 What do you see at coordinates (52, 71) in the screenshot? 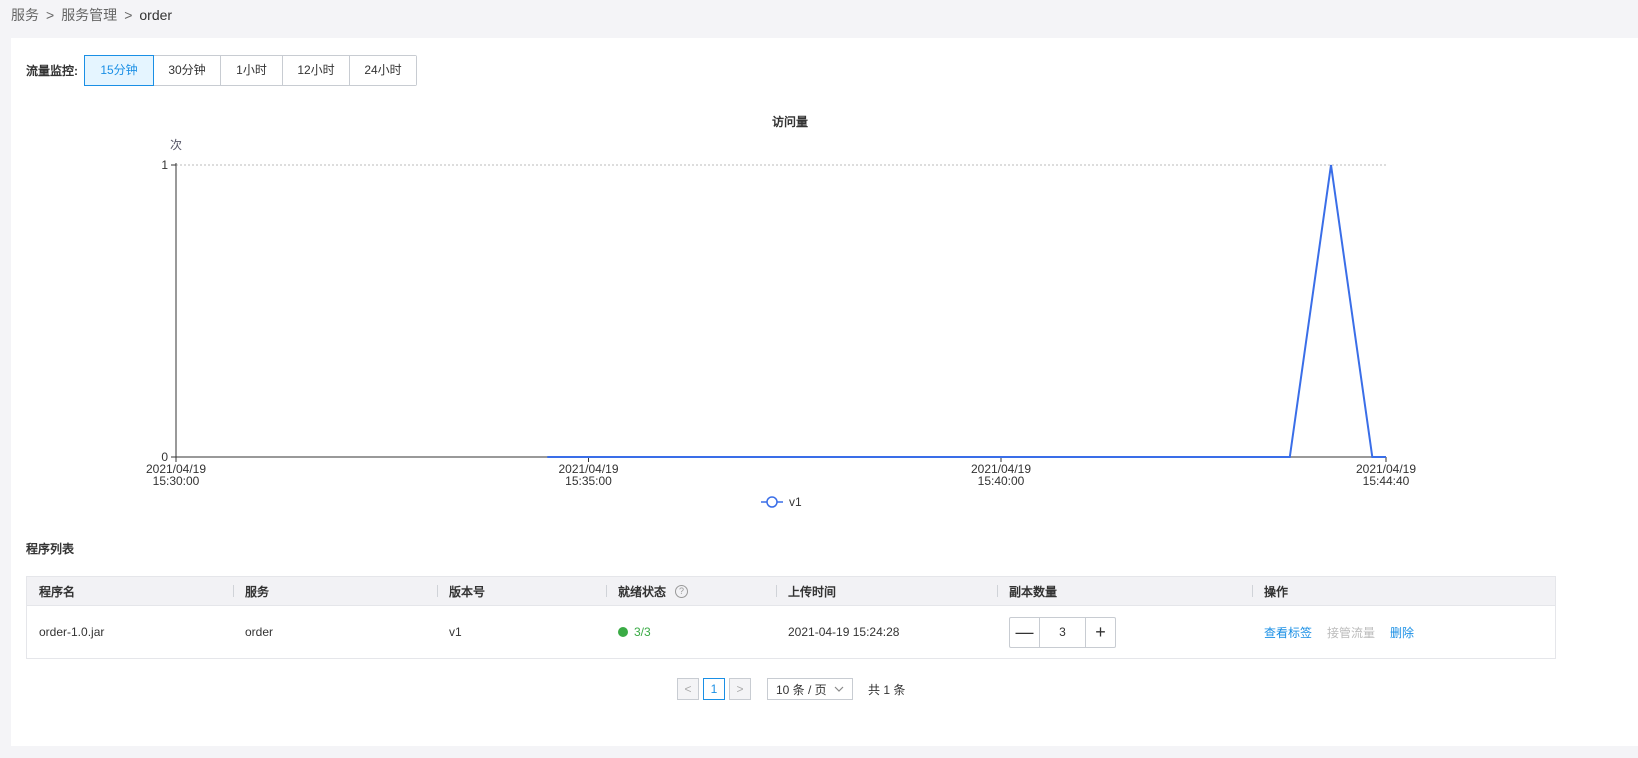
I see `traffic-monitor-label: 流量监控:` at bounding box center [52, 71].